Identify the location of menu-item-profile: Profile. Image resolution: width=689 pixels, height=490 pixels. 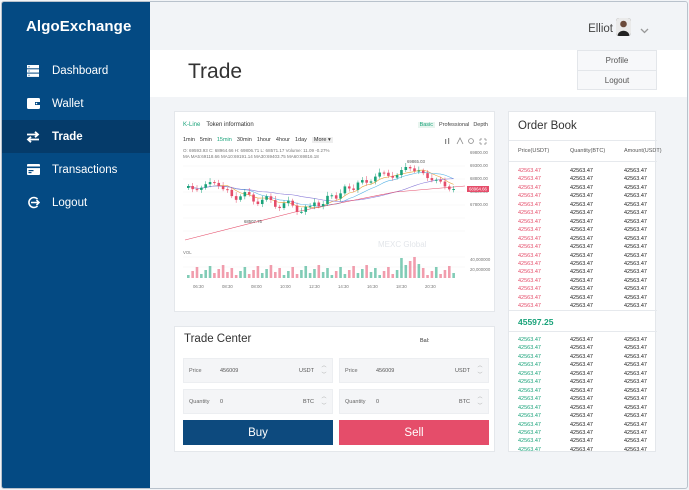
(617, 60).